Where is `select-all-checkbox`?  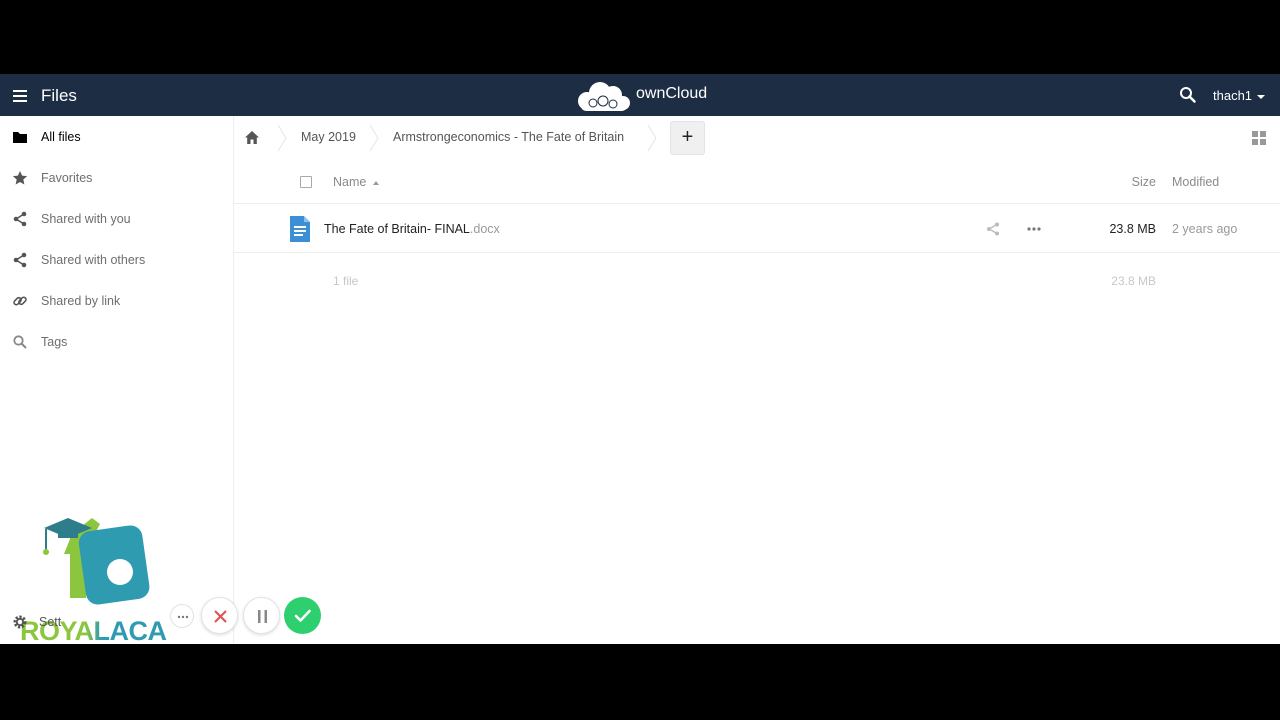 select-all-checkbox is located at coordinates (306, 182).